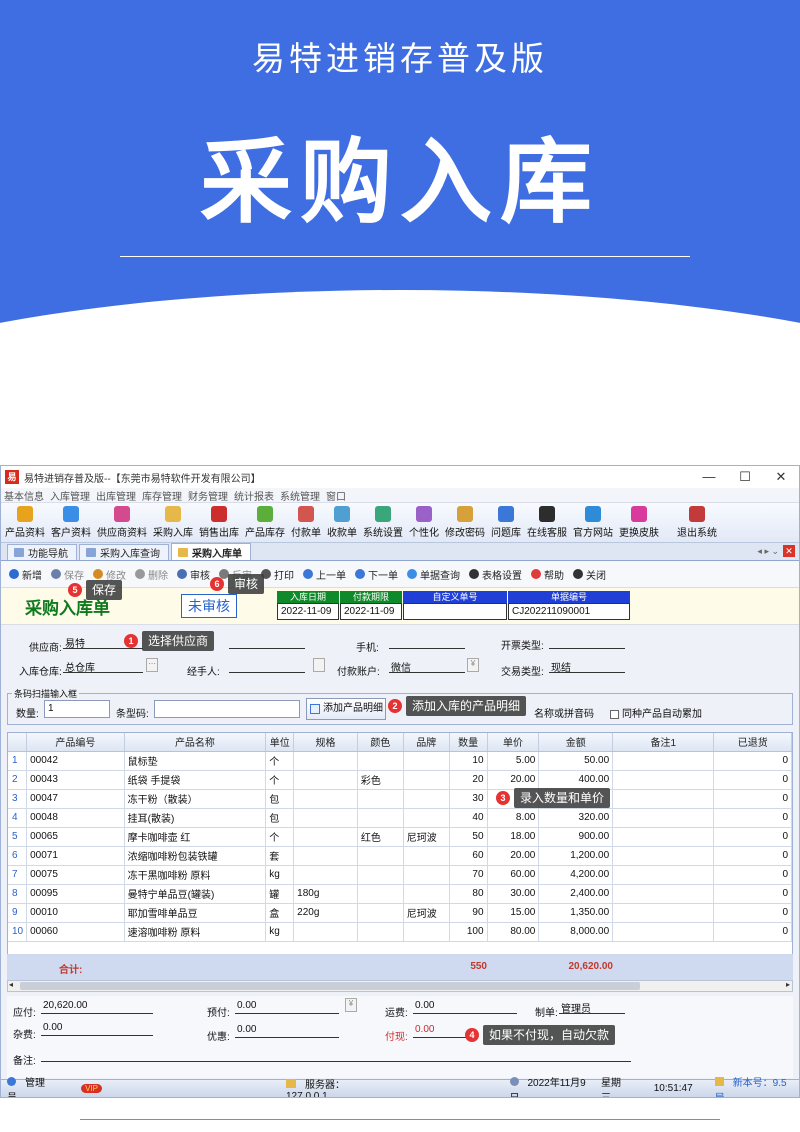 The width and height of the screenshot is (800, 1132). I want to click on column-header: 规格, so click(325, 742).